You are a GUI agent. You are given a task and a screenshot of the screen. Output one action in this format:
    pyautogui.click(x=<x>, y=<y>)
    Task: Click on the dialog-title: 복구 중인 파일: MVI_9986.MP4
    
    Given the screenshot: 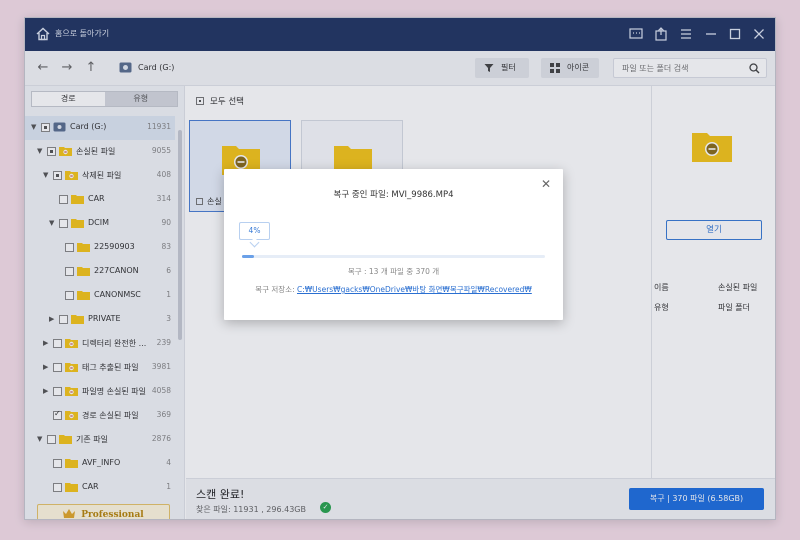 What is the action you would take?
    pyautogui.click(x=393, y=195)
    